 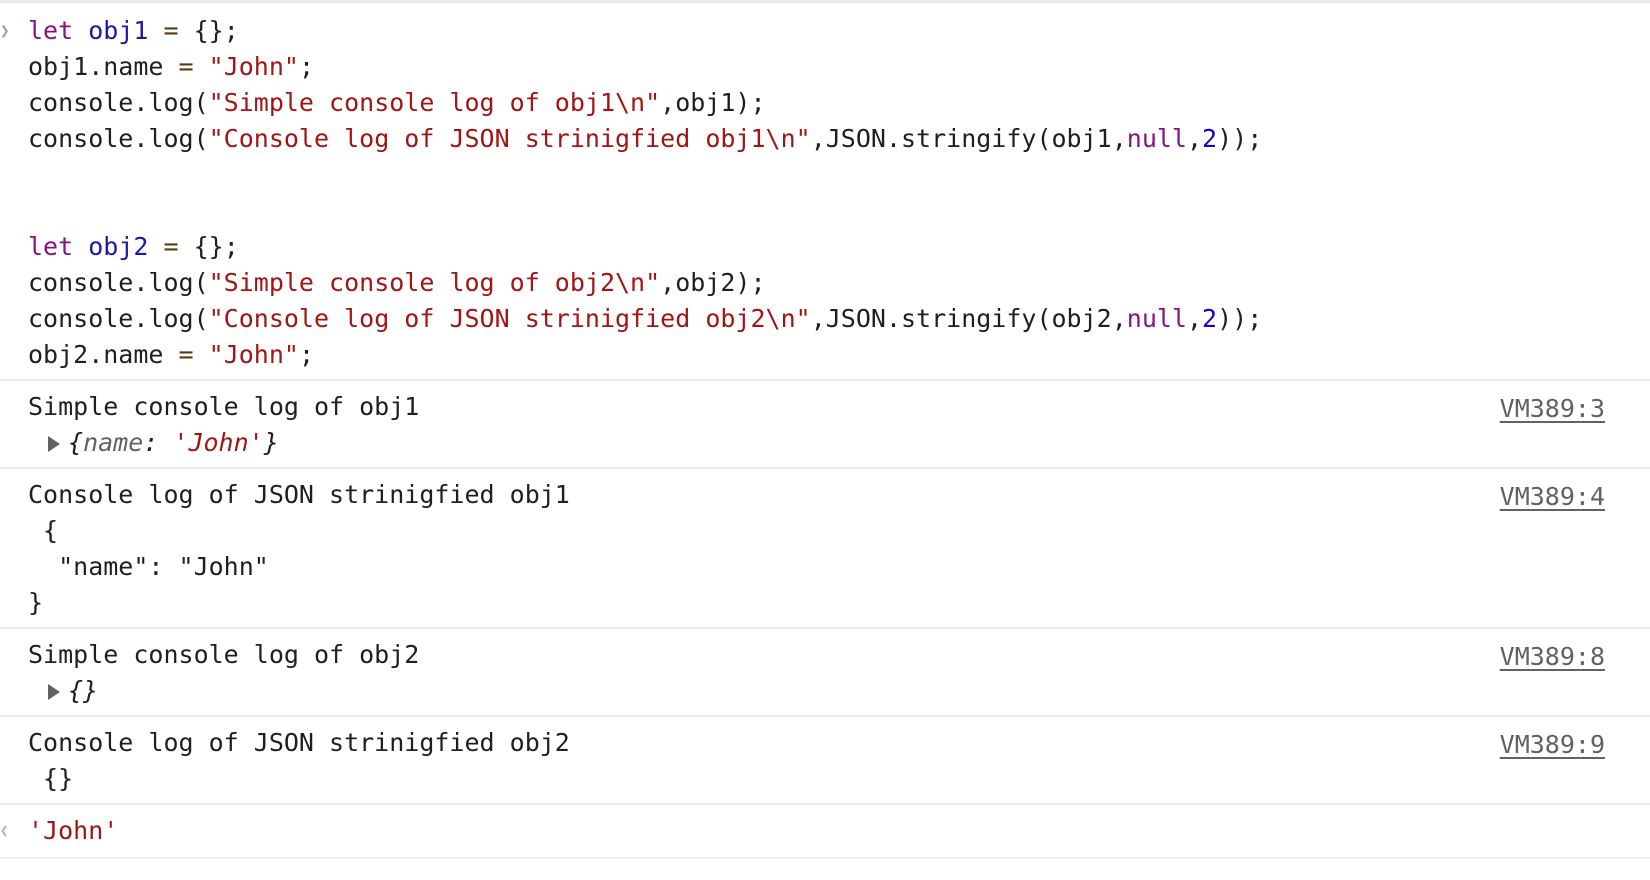 I want to click on json-line: "name": "John", so click(x=148, y=566).